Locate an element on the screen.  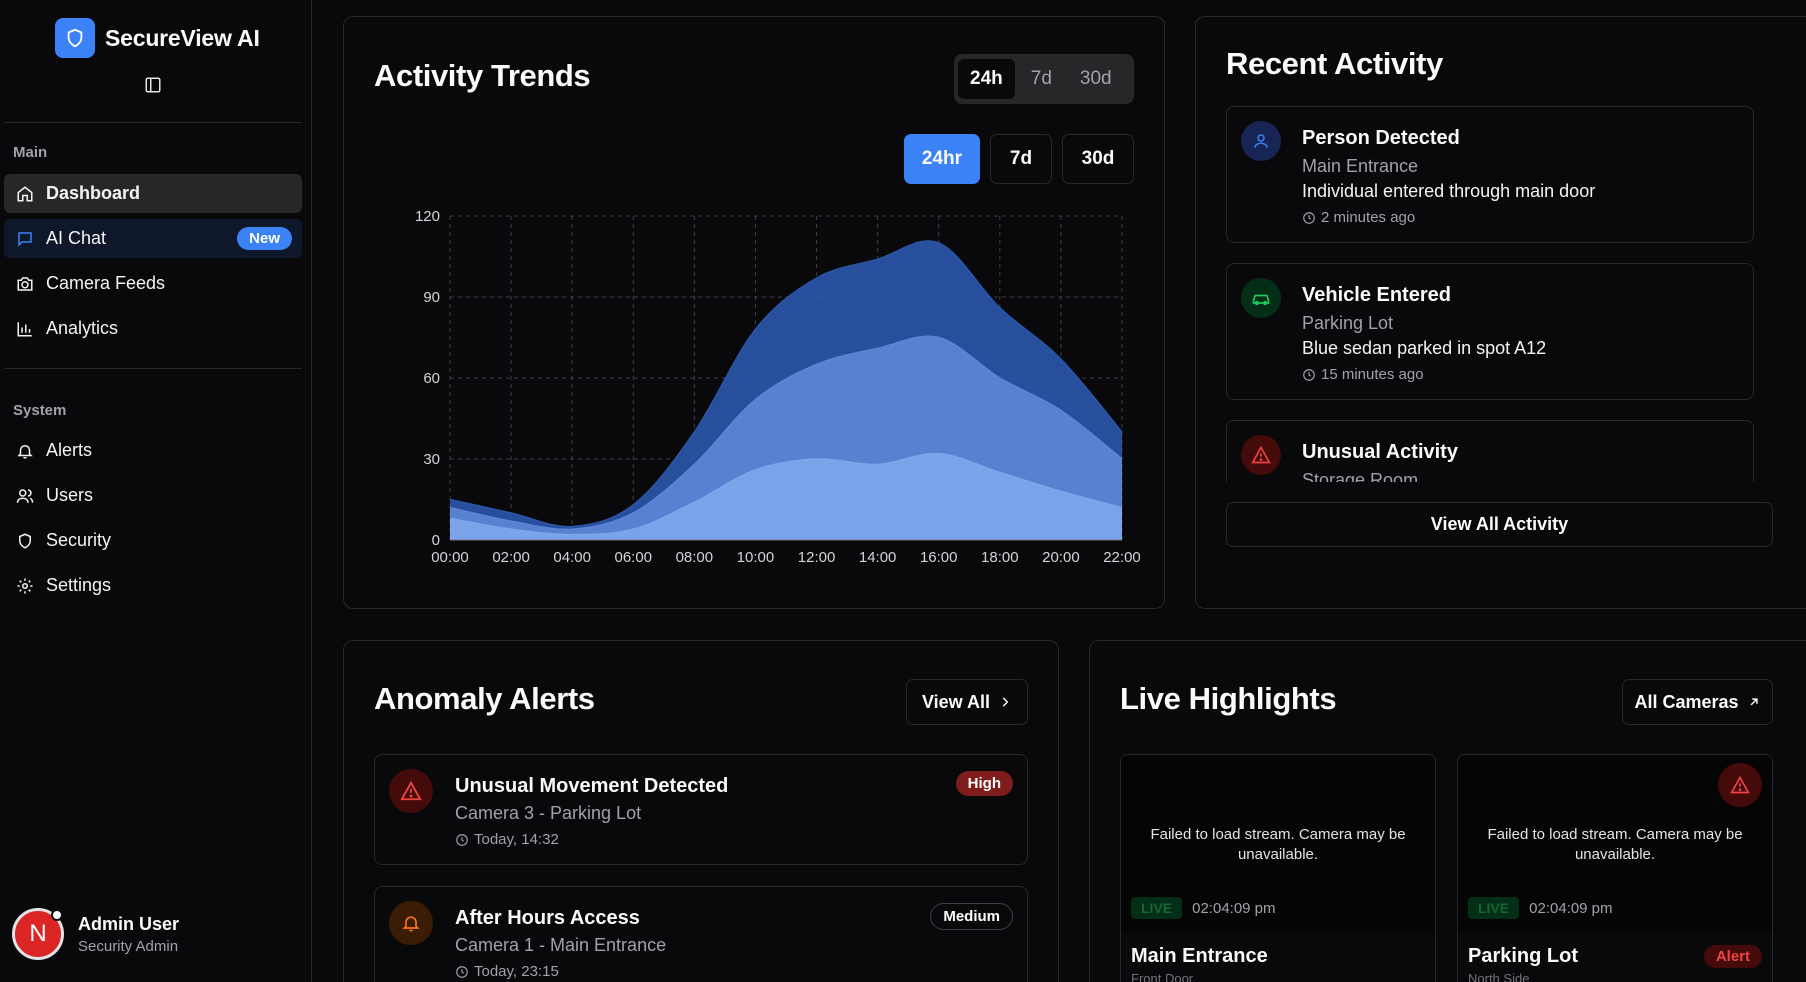
live-indicator: LIVE 02:04:09 pm is located at coordinates (1540, 908).